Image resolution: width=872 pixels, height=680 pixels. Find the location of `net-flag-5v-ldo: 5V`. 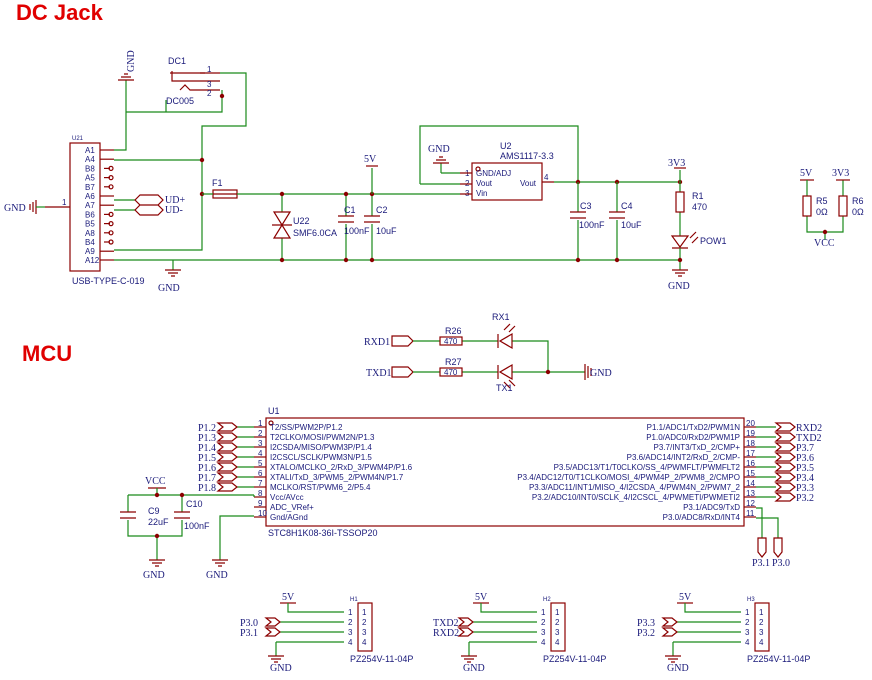

net-flag-5v-ldo: 5V is located at coordinates (371, 174).